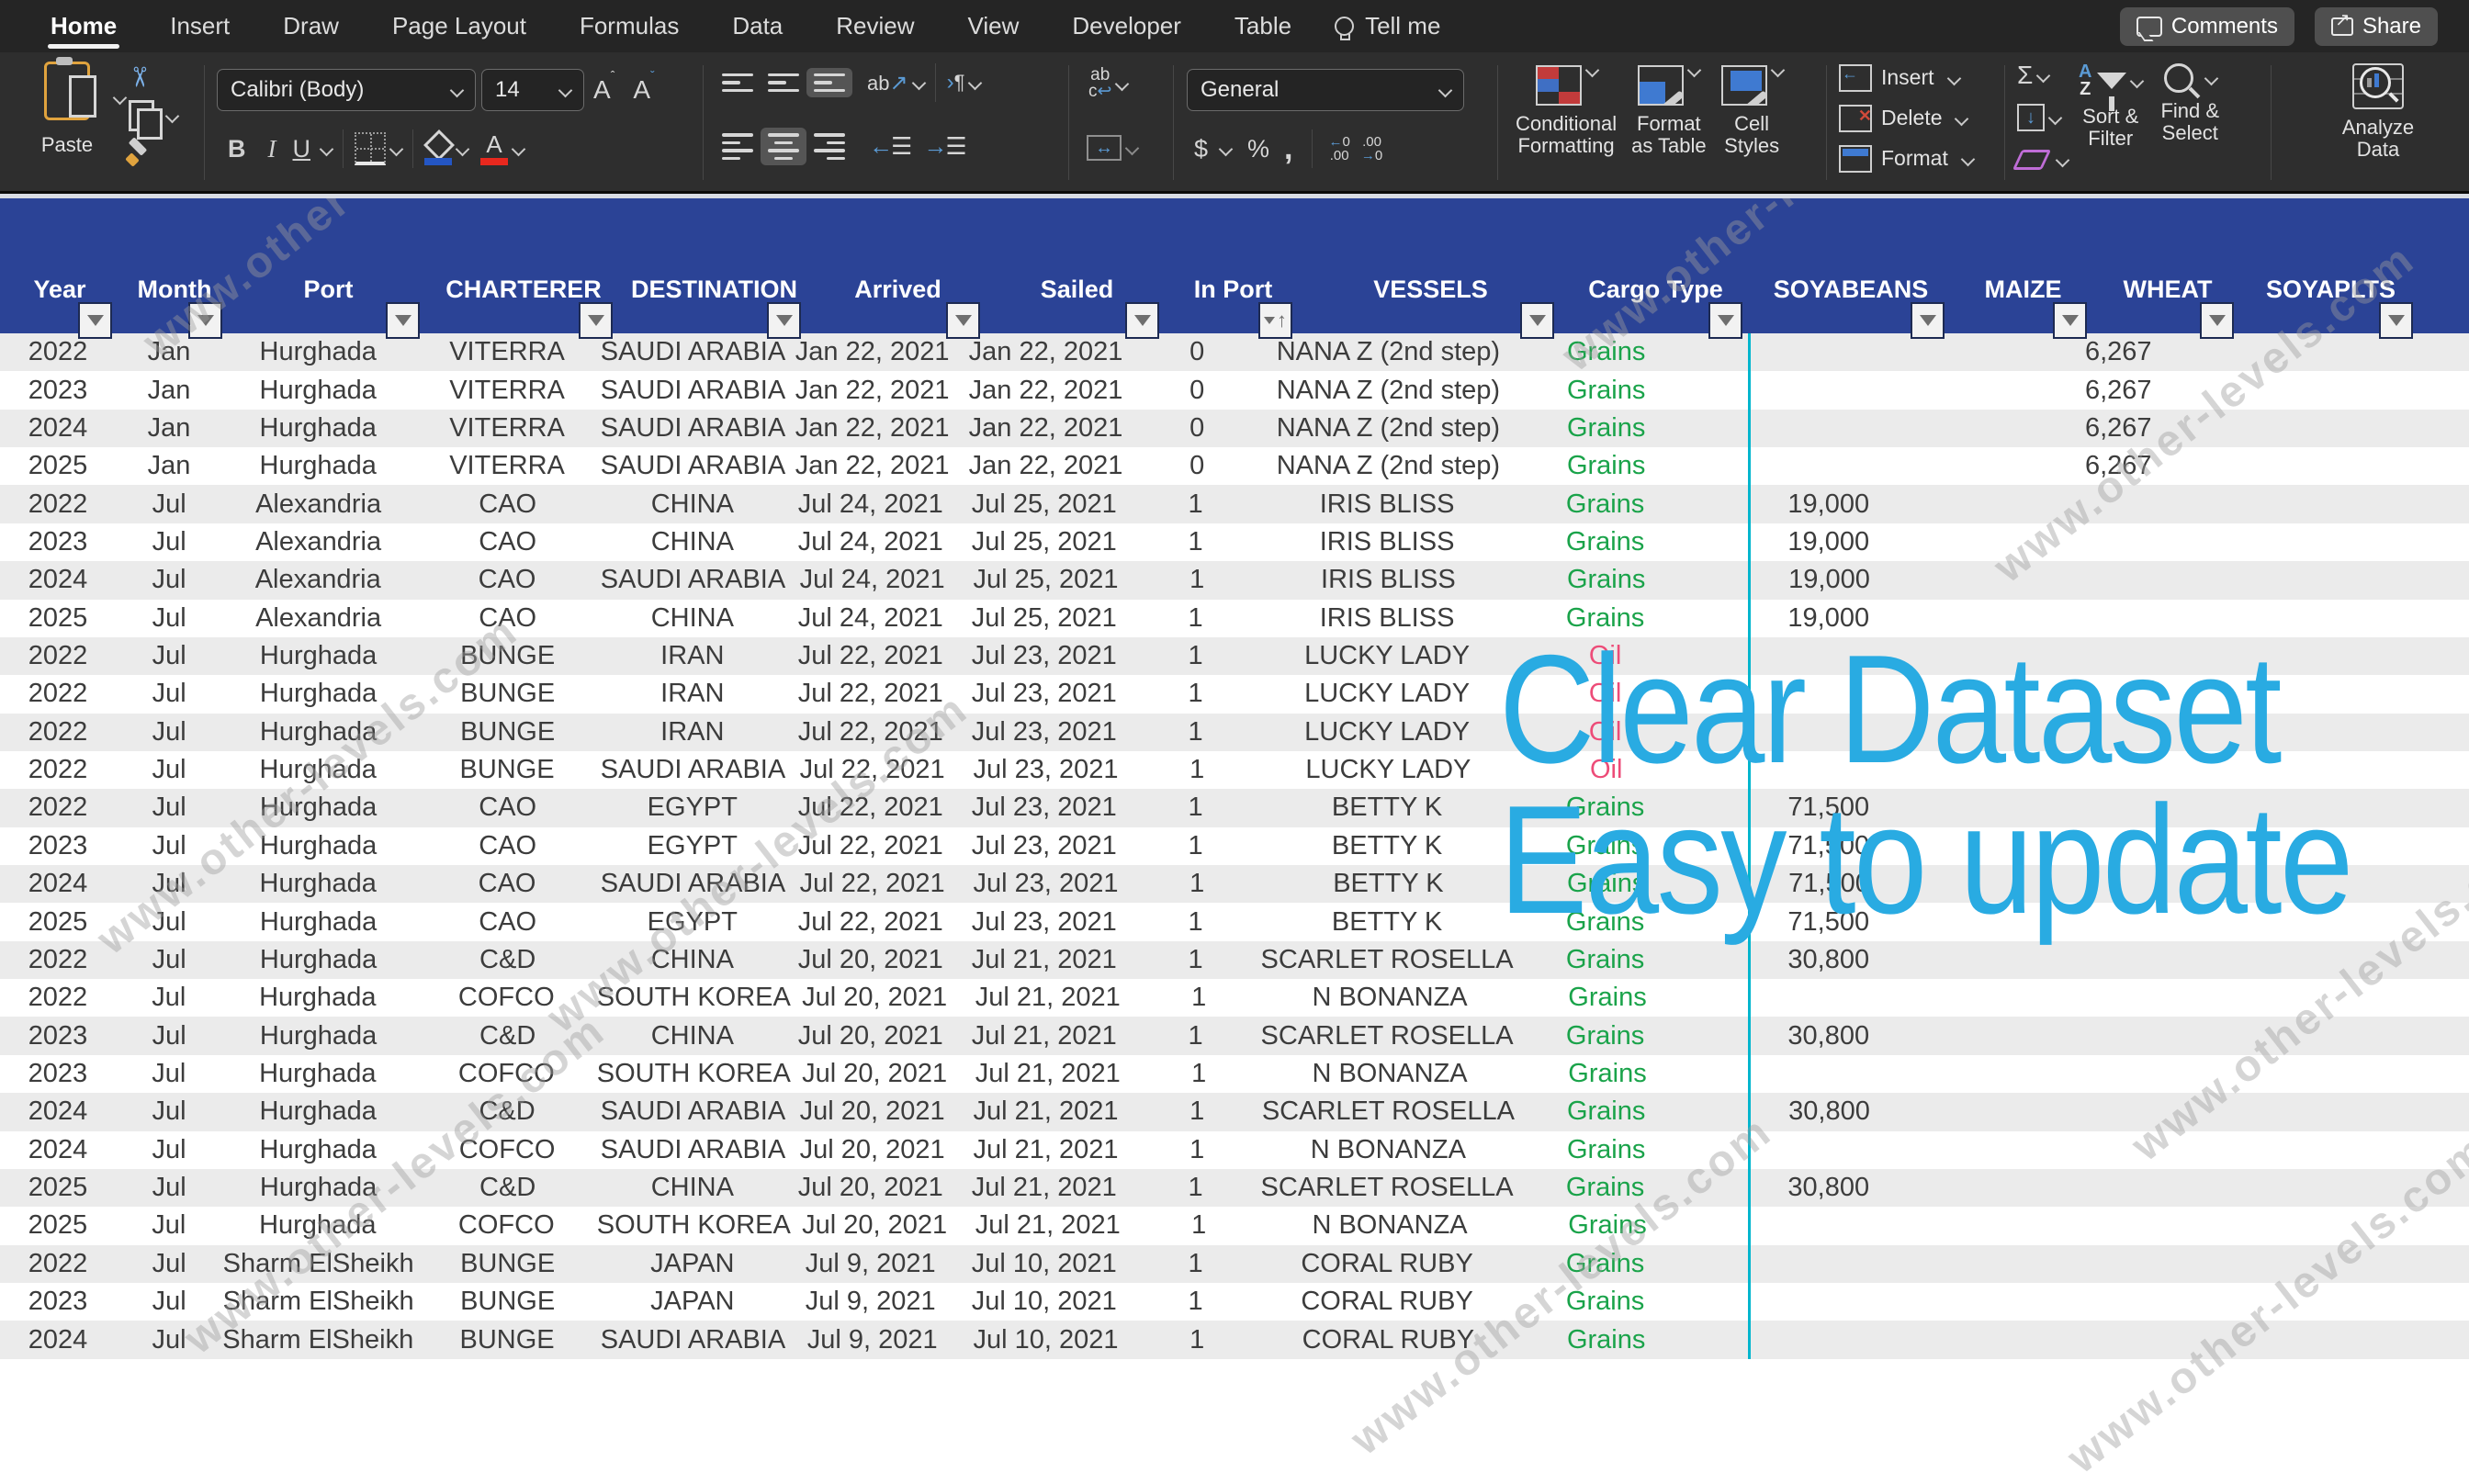  What do you see at coordinates (58, 504) in the screenshot?
I see `cell-year: 2022` at bounding box center [58, 504].